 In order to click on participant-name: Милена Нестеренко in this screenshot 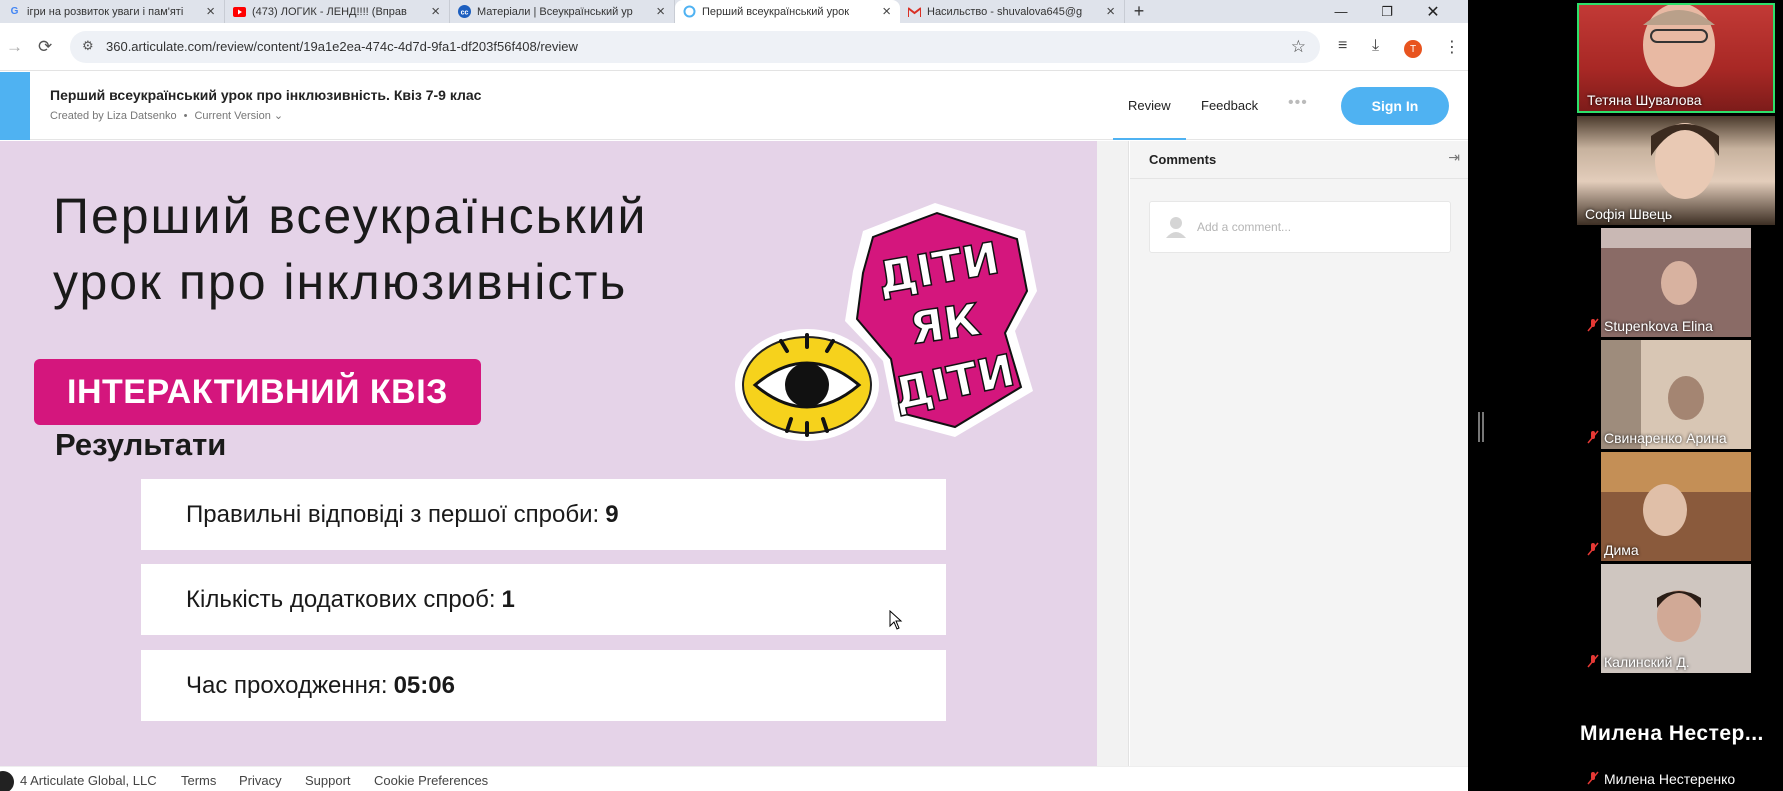, I will do `click(1670, 779)`.